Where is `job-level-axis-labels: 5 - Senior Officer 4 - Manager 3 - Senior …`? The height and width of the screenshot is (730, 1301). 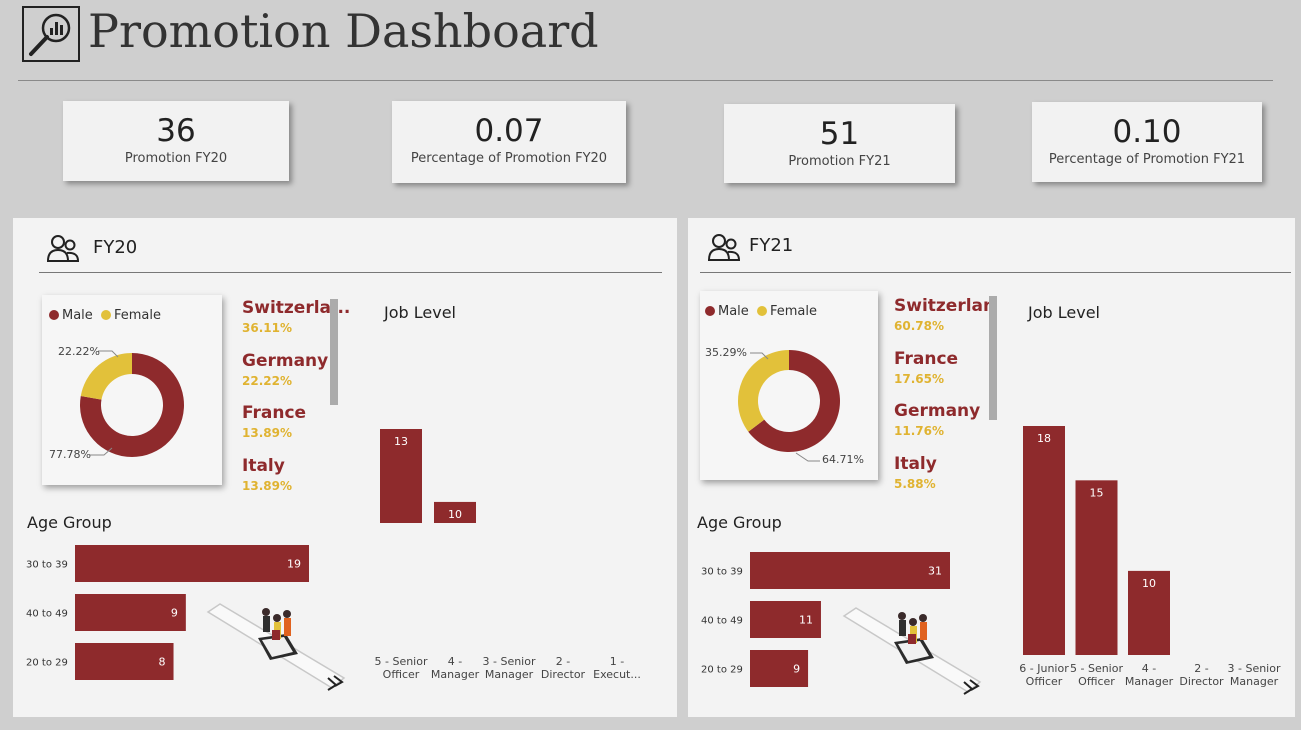
job-level-axis-labels: 5 - Senior Officer 4 - Manager 3 - Senior … is located at coordinates (518, 680).